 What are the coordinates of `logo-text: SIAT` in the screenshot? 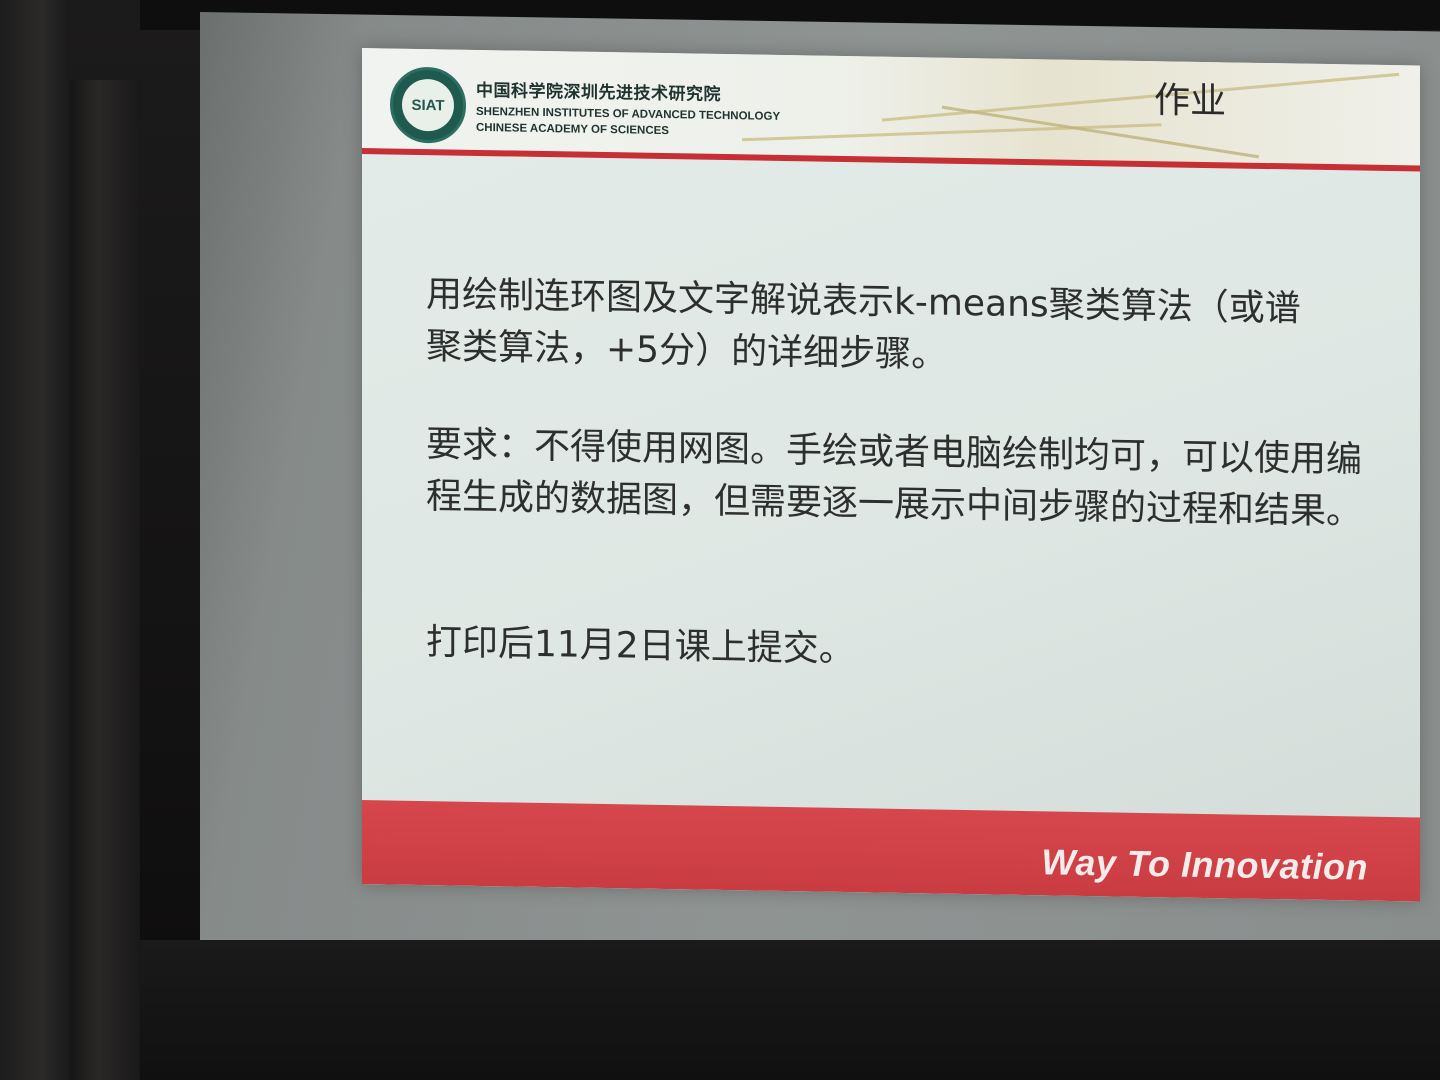 It's located at (428, 105).